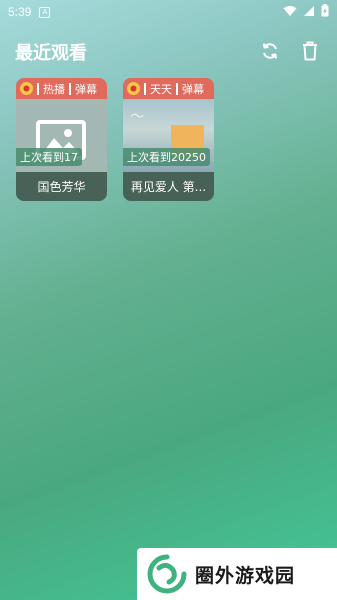 The height and width of the screenshot is (600, 337). What do you see at coordinates (45, 12) in the screenshot?
I see `notification-icon: A` at bounding box center [45, 12].